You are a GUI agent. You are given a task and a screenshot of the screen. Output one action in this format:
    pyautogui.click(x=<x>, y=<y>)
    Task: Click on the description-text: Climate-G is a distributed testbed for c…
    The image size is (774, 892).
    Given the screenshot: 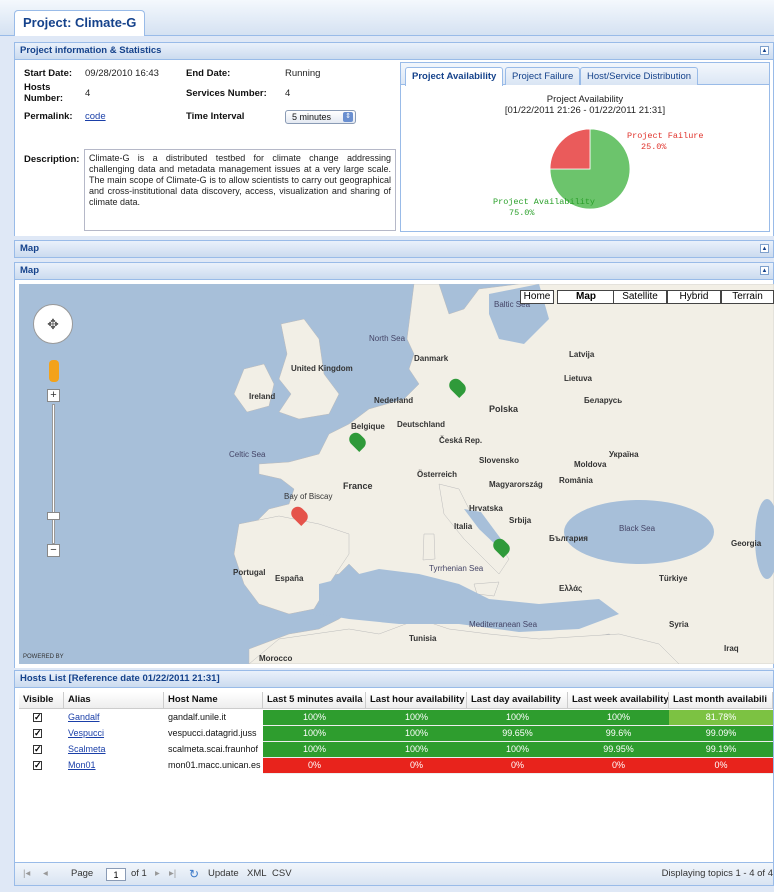 What is the action you would take?
    pyautogui.click(x=240, y=190)
    